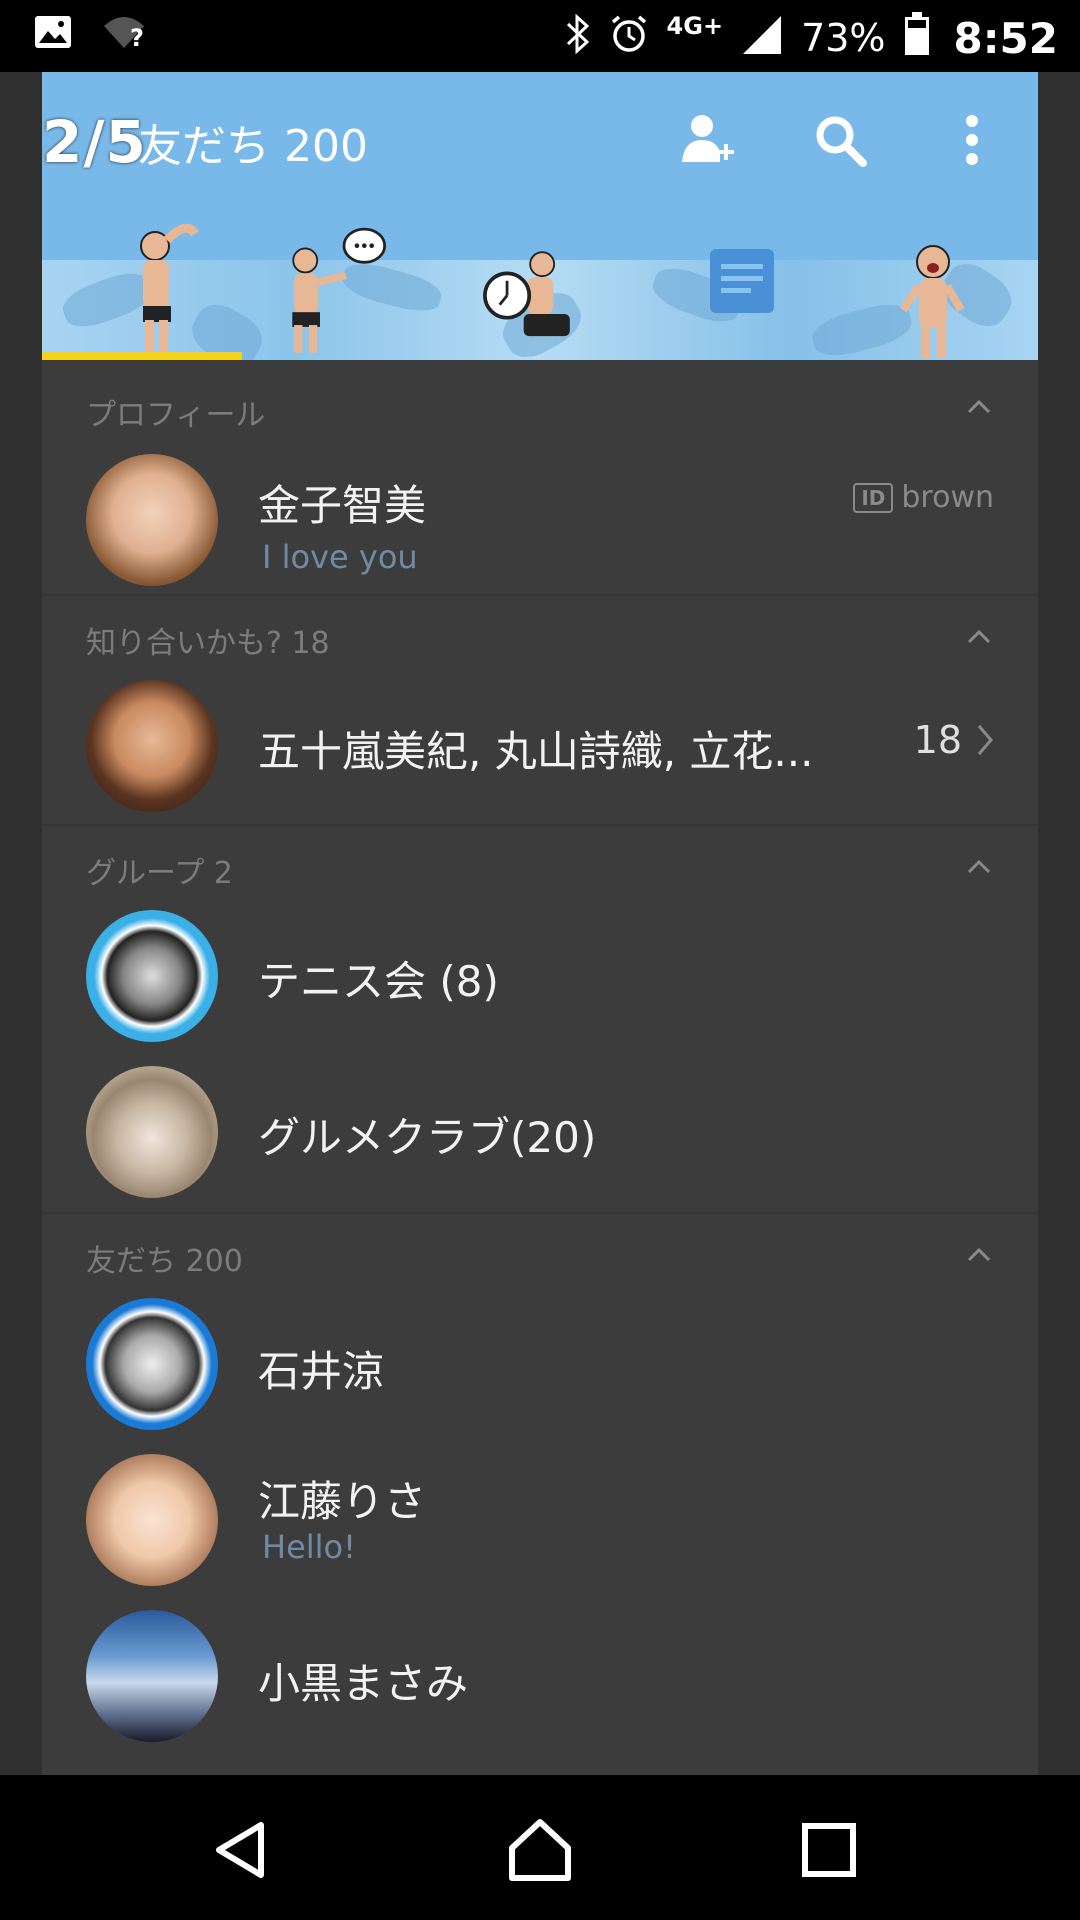 Image resolution: width=1080 pixels, height=1920 pixels. What do you see at coordinates (176, 415) in the screenshot?
I see `section-header-profile: プロフィール` at bounding box center [176, 415].